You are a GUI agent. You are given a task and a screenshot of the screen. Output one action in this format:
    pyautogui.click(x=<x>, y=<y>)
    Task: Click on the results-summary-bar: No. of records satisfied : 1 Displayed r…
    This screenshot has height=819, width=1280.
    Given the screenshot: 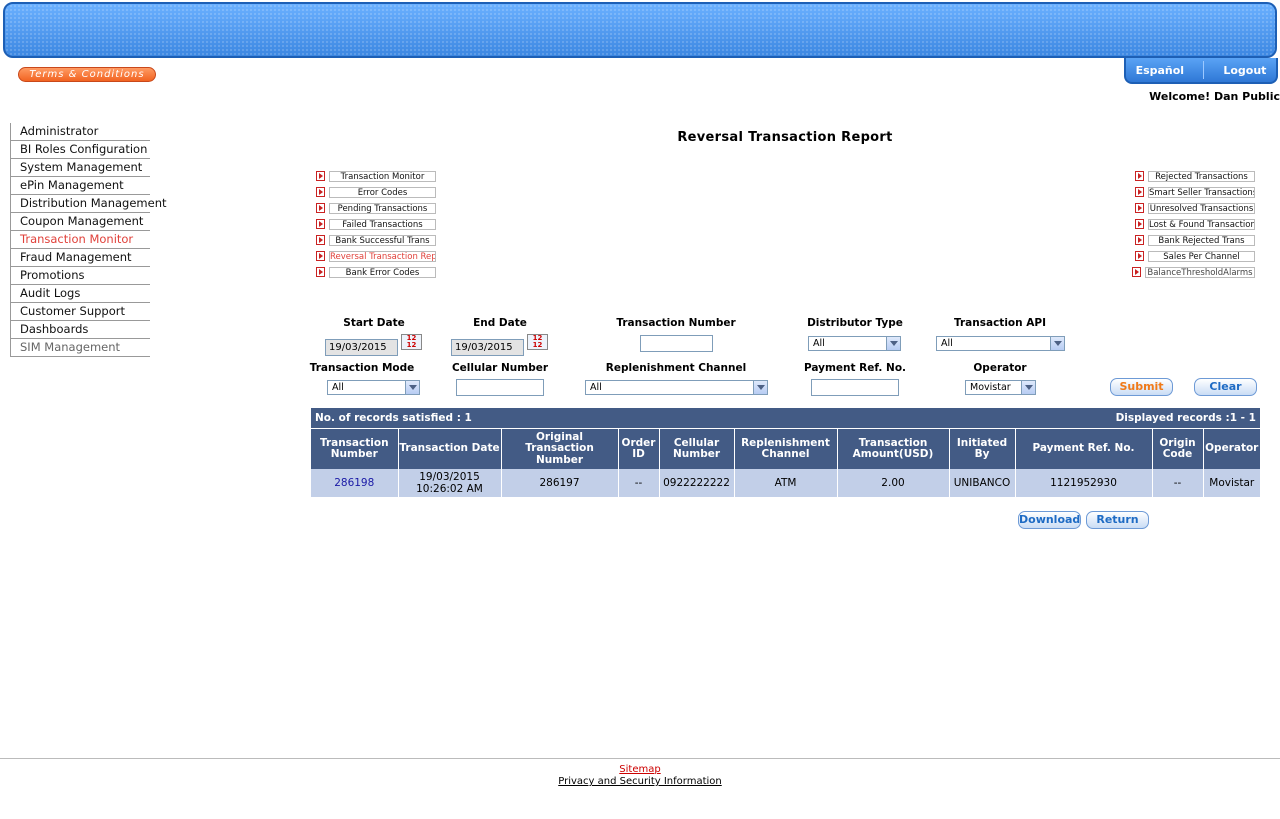 What is the action you would take?
    pyautogui.click(x=785, y=418)
    